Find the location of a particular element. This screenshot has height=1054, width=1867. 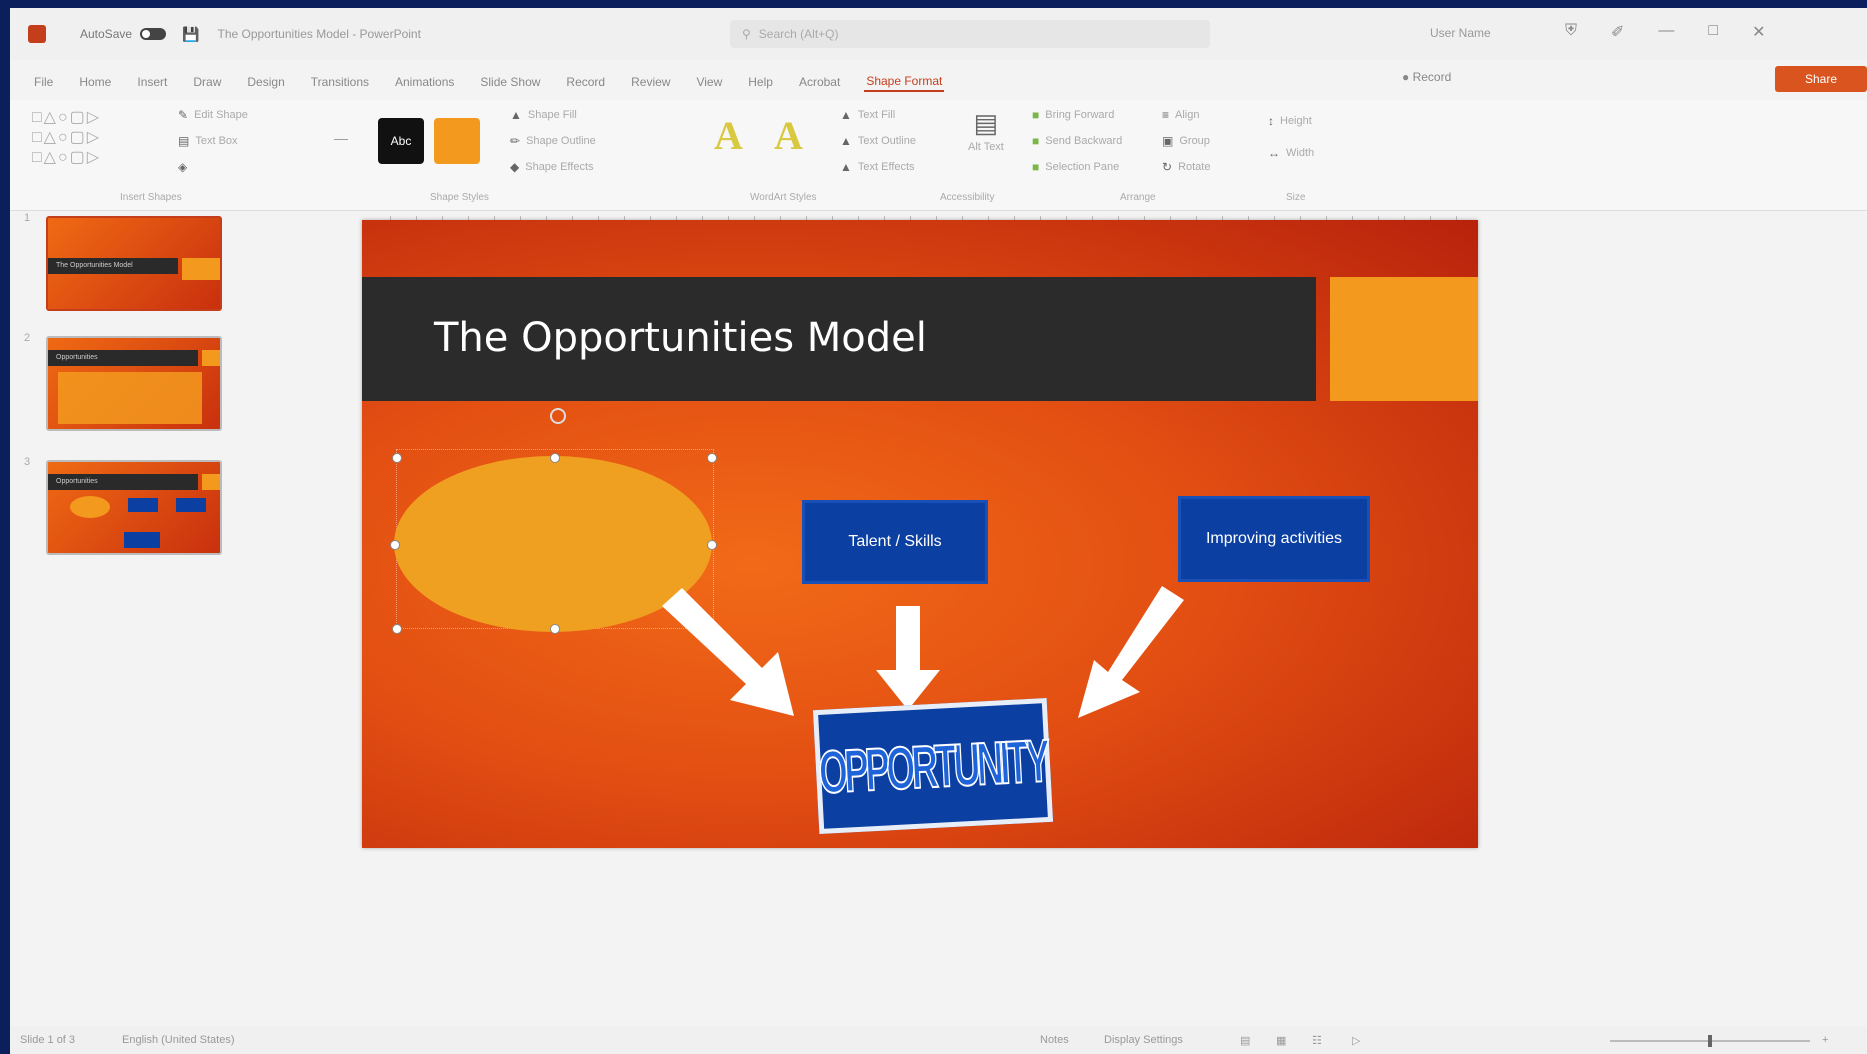

close-icon: ✕ is located at coordinates (1758, 32).